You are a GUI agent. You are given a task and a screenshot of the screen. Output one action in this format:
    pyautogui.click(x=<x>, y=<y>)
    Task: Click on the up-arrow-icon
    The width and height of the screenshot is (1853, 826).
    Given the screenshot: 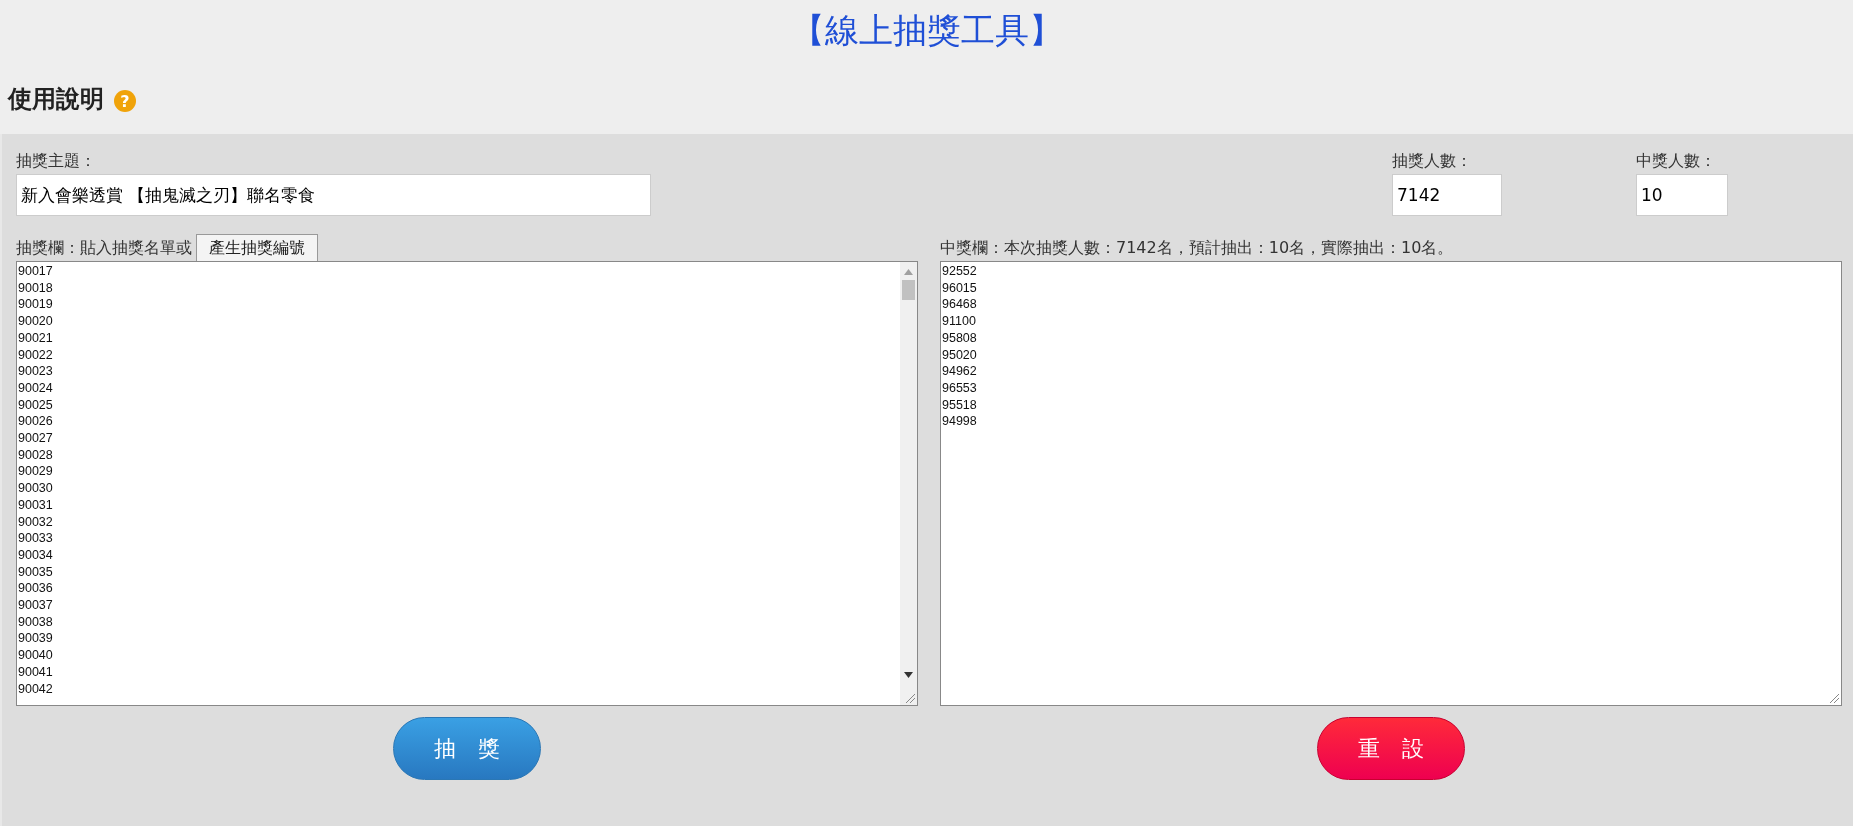 What is the action you would take?
    pyautogui.click(x=908, y=272)
    